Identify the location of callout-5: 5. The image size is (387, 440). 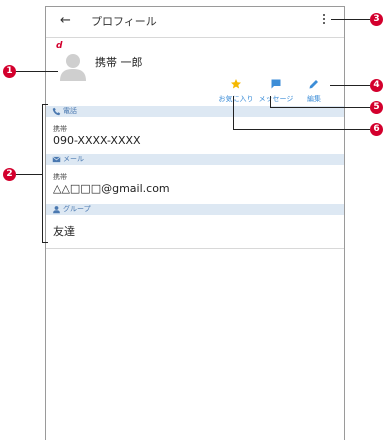
(376, 107).